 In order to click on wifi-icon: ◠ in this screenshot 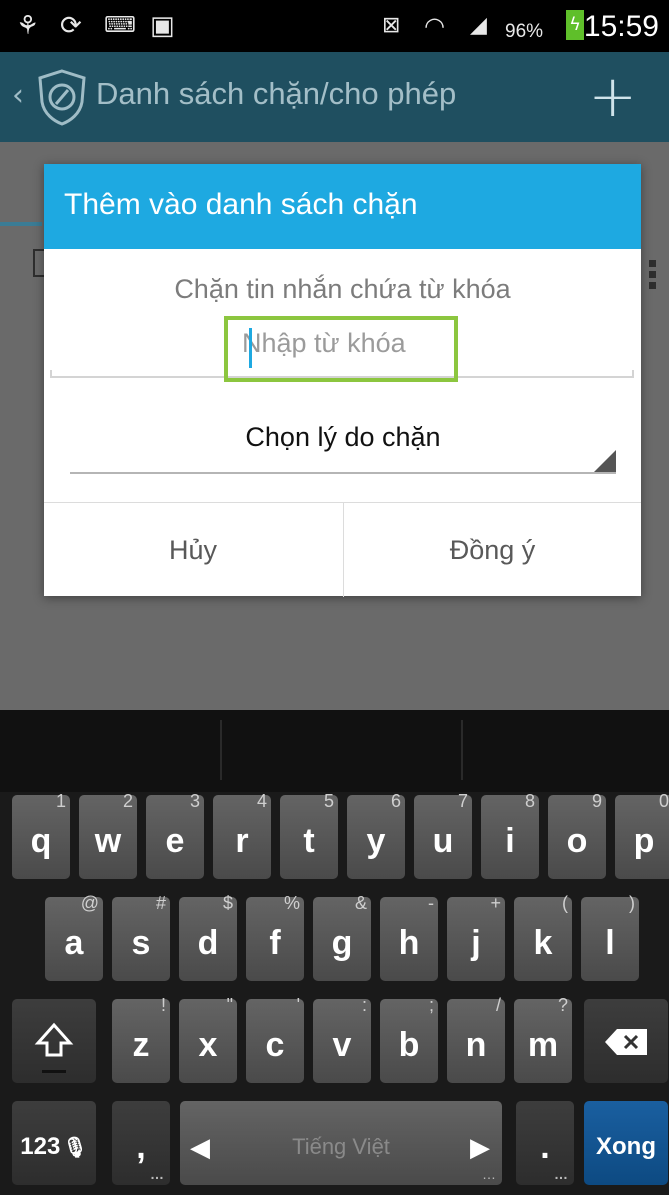, I will do `click(434, 26)`.